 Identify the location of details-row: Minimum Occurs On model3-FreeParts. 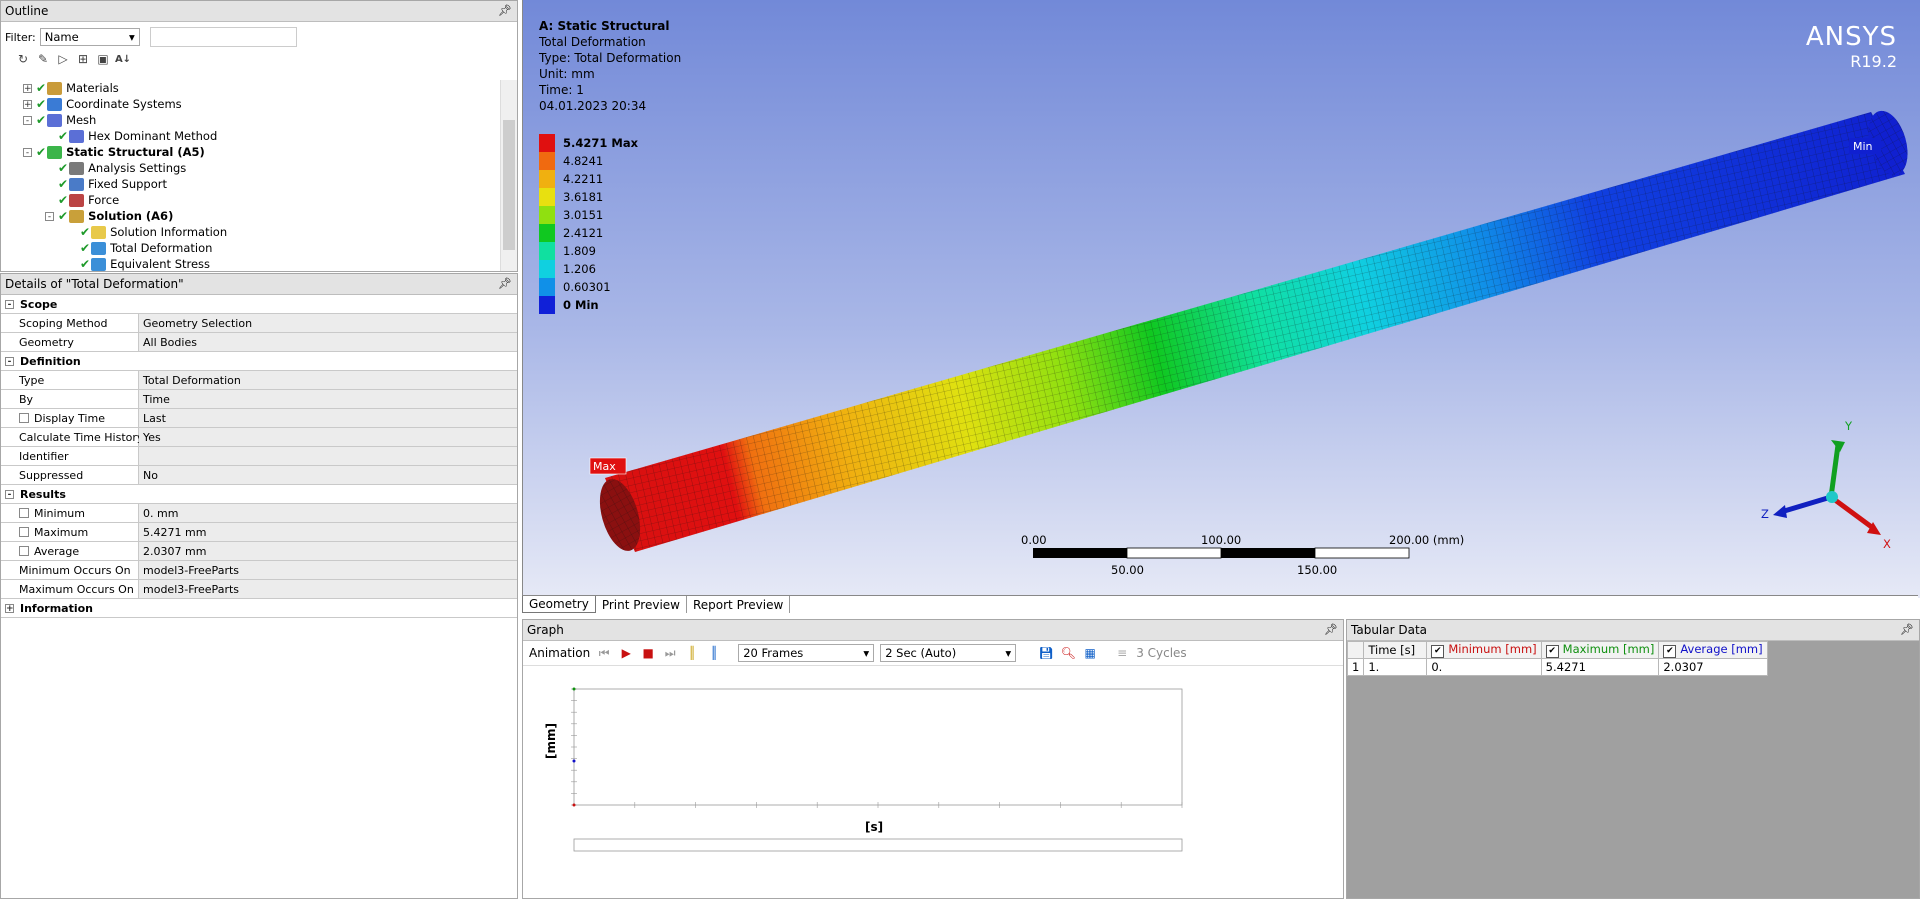
(259, 570).